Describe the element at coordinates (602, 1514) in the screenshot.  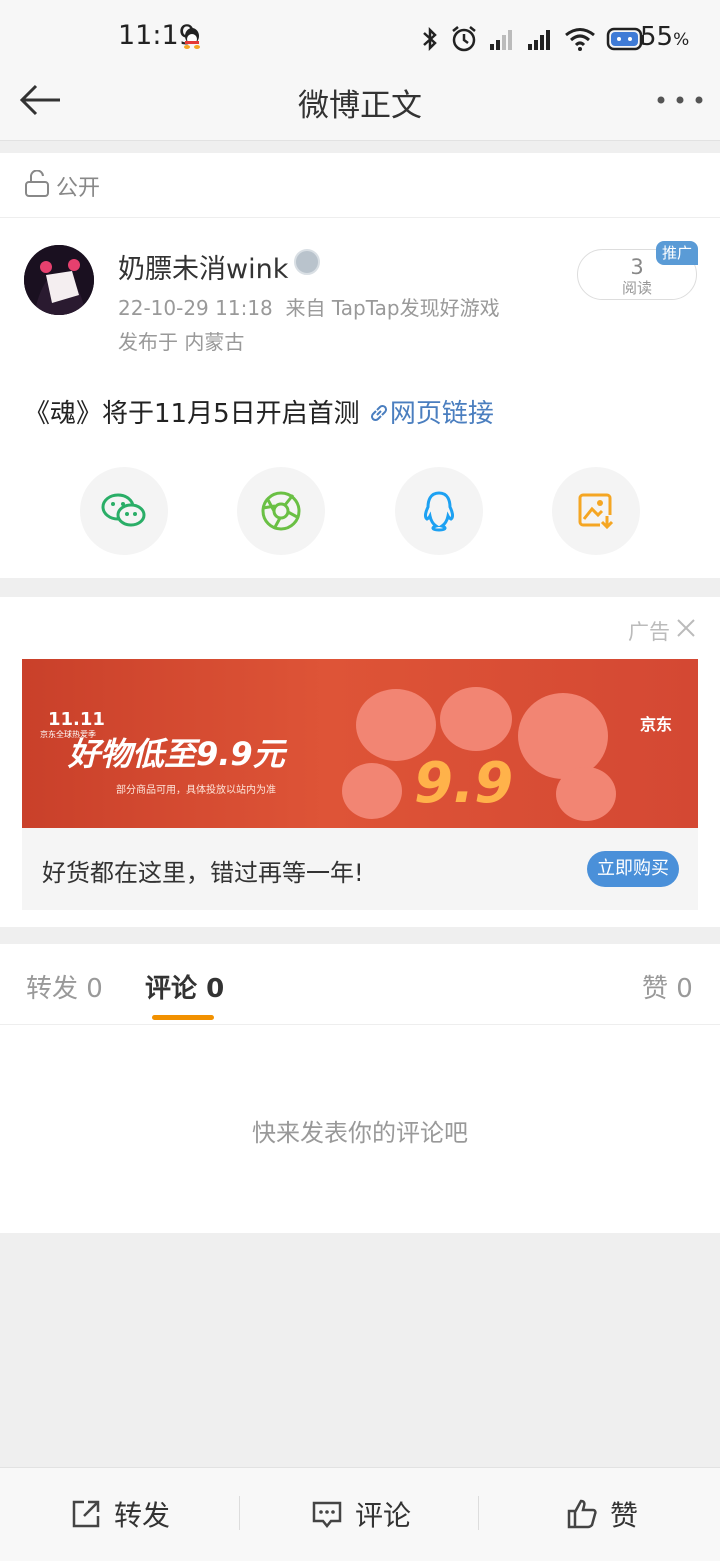
I see `like-button: 赞` at that location.